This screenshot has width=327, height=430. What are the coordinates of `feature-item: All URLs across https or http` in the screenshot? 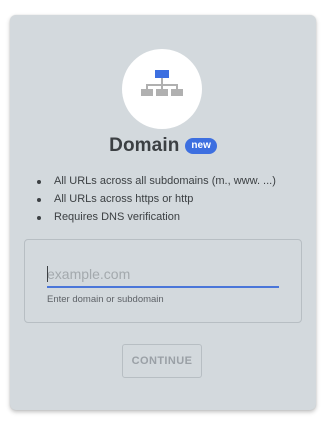 It's located at (155, 199).